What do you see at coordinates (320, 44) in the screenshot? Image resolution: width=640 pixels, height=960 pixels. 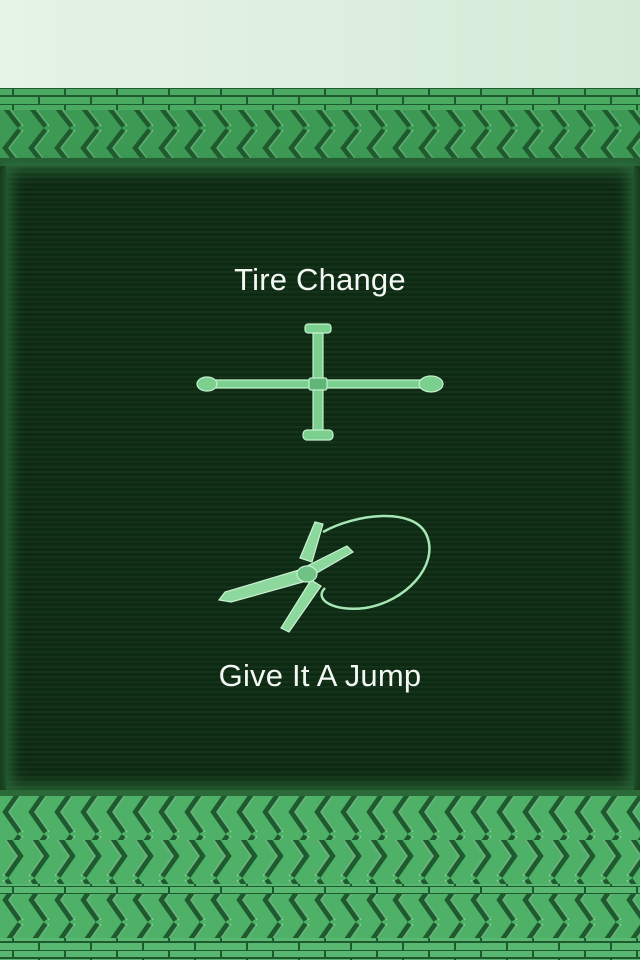 I see `status-bar-area` at bounding box center [320, 44].